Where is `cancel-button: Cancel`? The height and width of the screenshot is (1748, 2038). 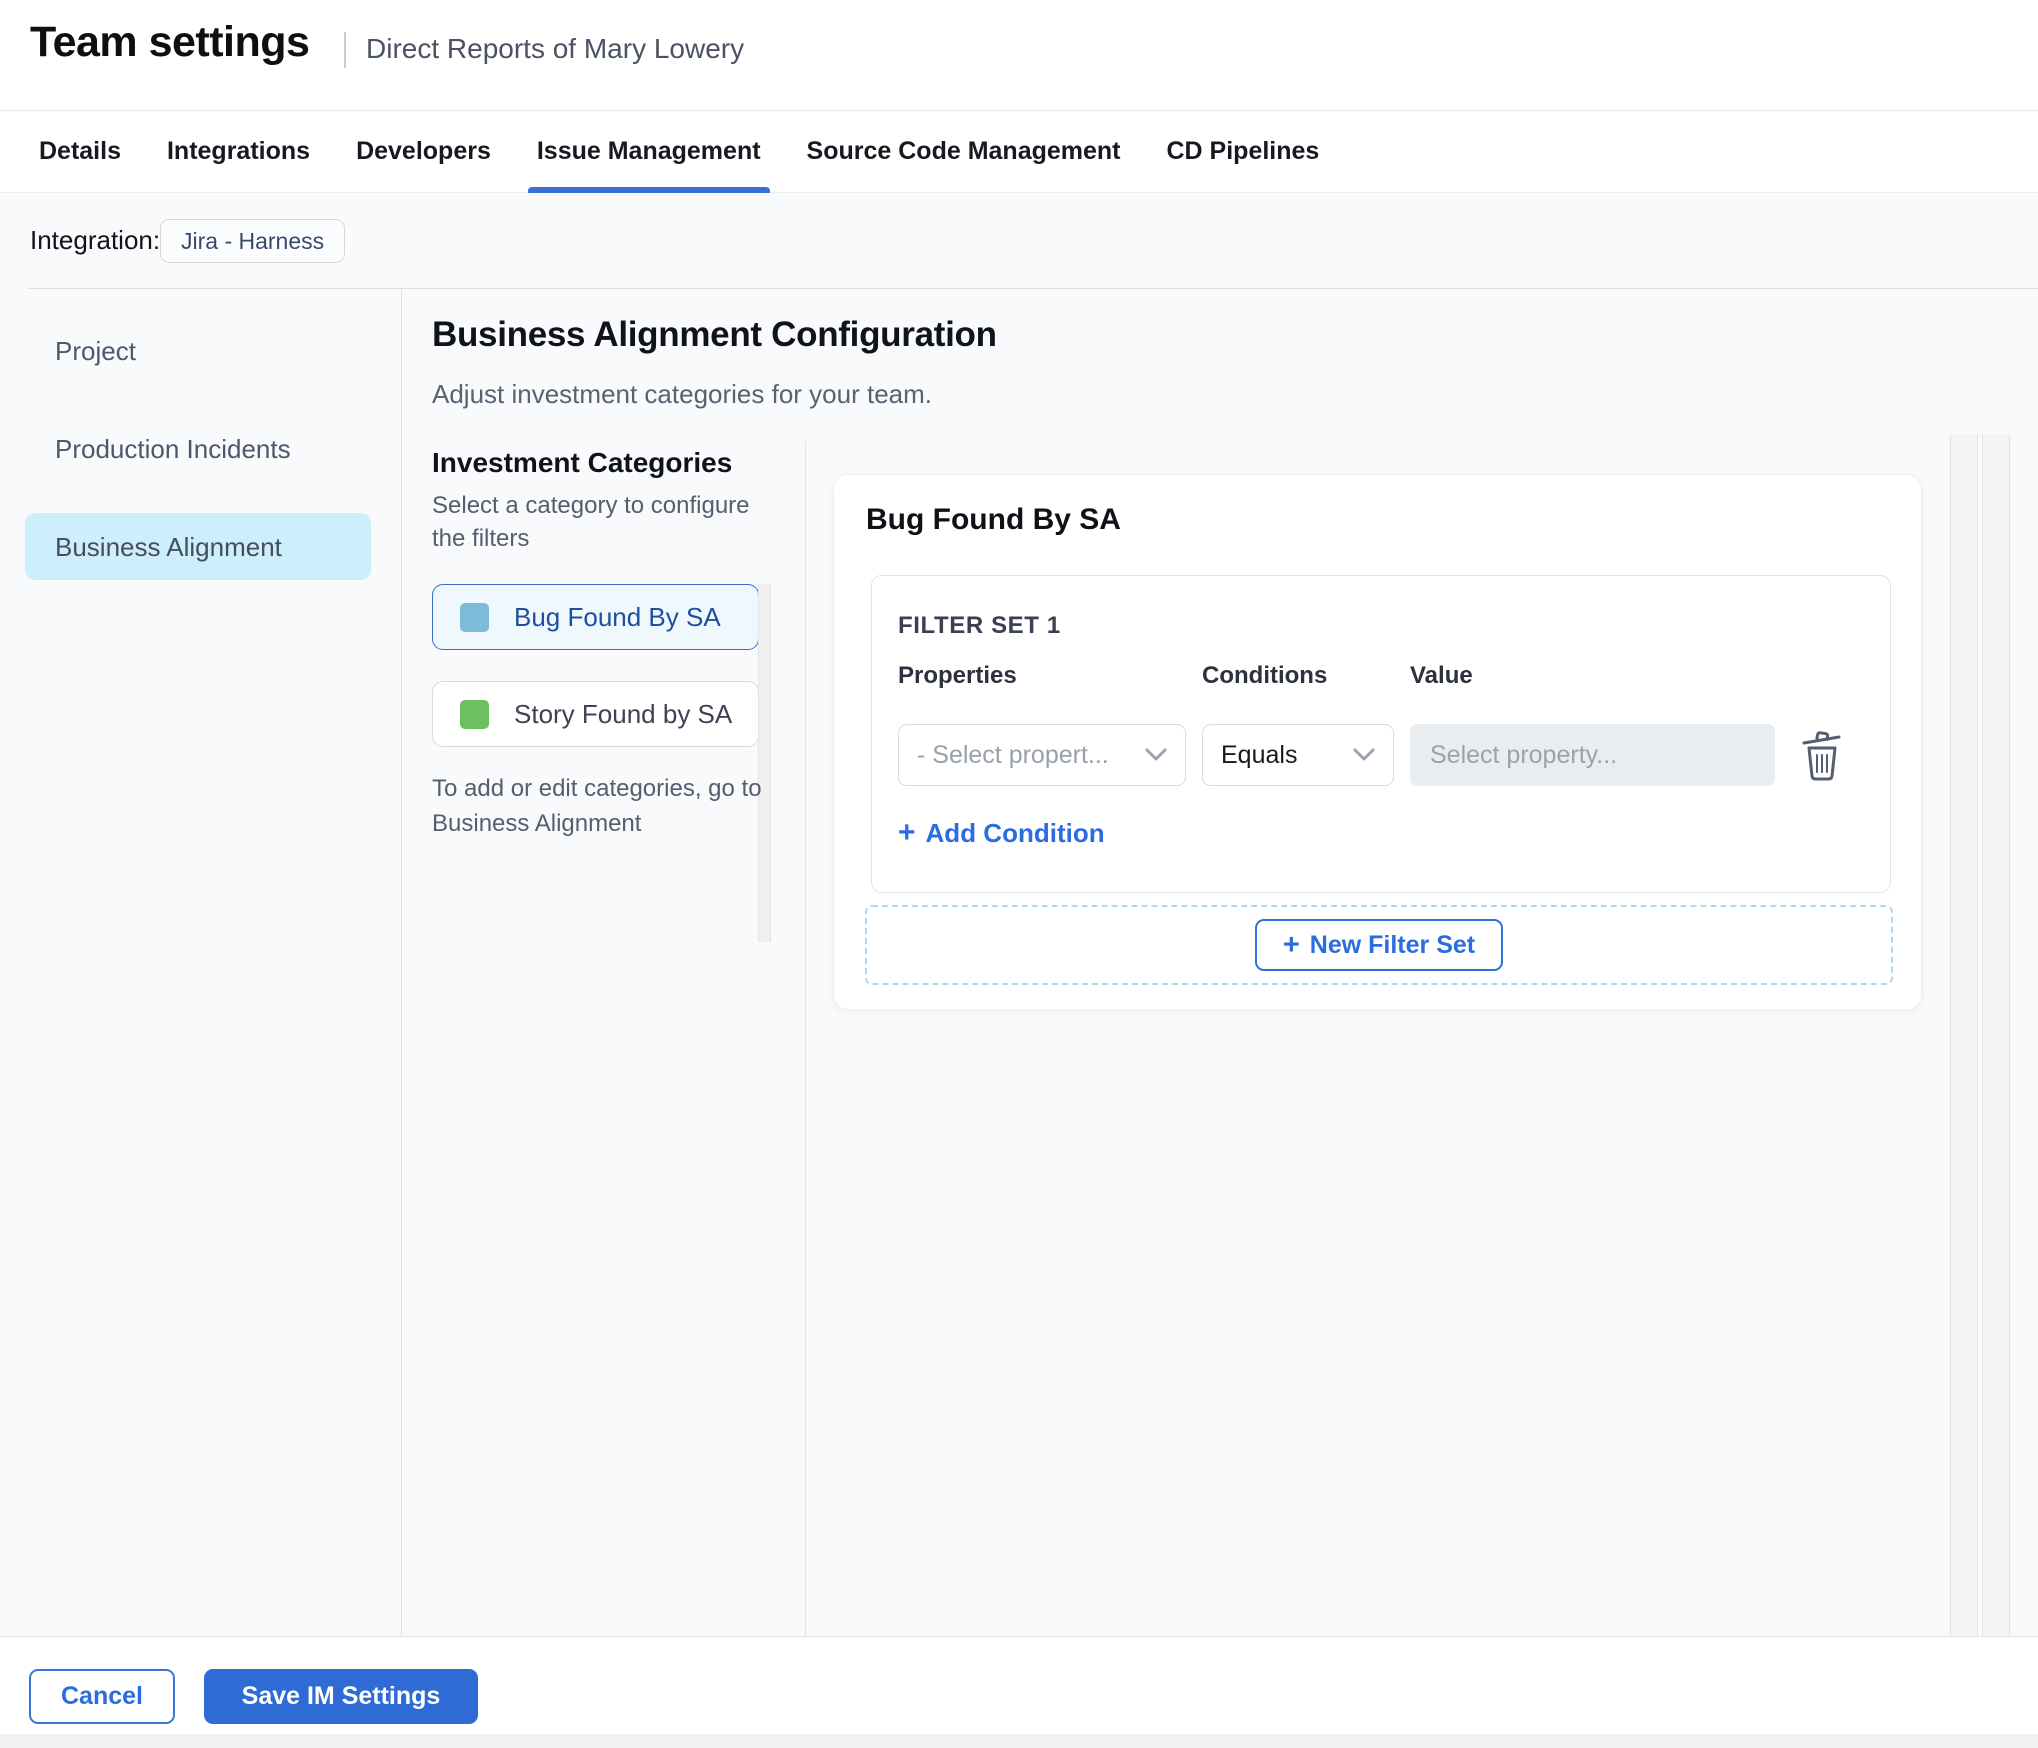 cancel-button: Cancel is located at coordinates (102, 1696).